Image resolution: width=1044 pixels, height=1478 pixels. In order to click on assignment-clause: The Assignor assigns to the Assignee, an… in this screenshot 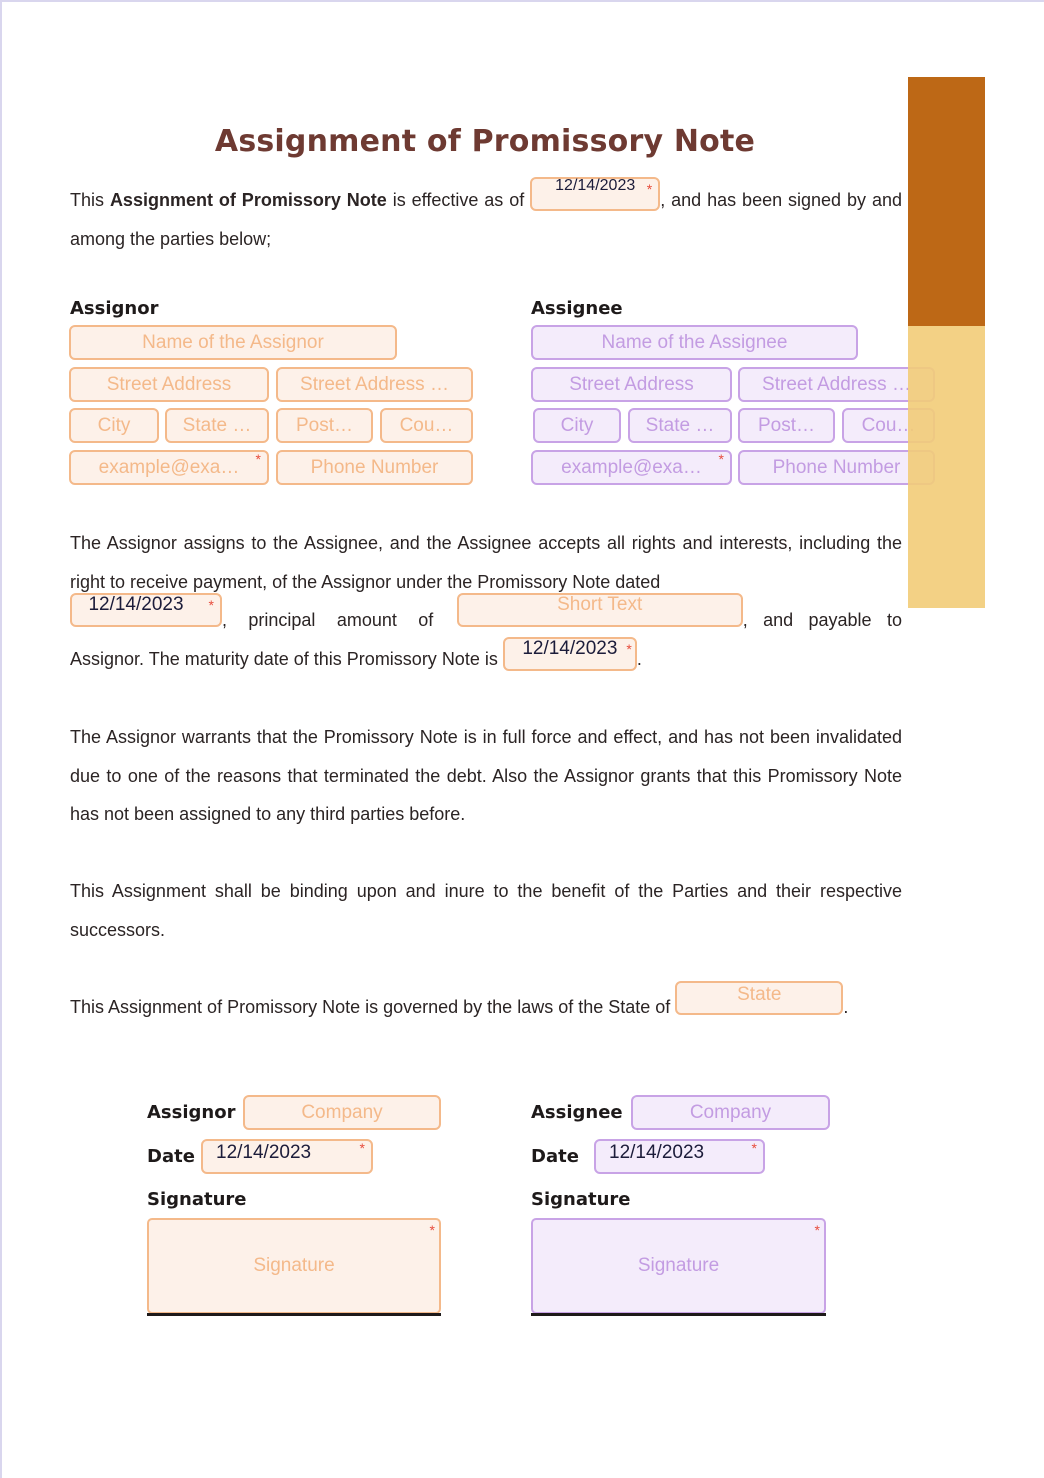, I will do `click(486, 601)`.